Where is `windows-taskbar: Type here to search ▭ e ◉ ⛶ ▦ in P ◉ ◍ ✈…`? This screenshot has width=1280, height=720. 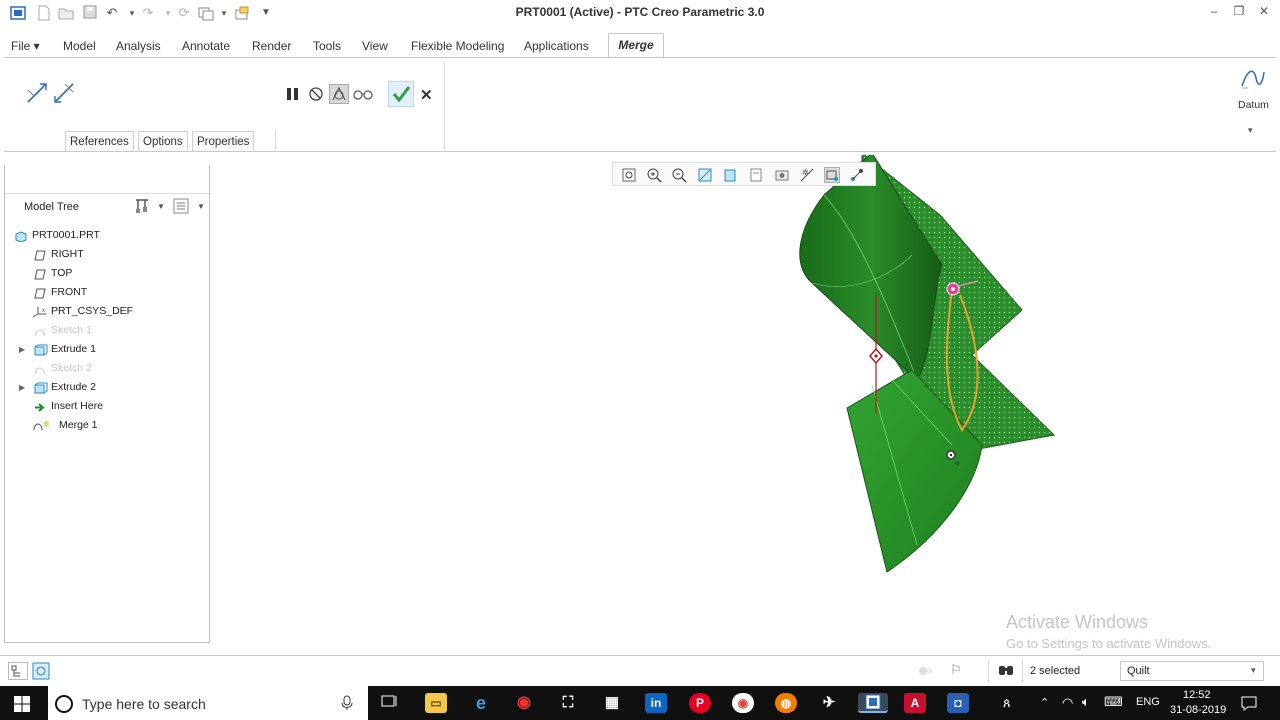 windows-taskbar: Type here to search ▭ e ◉ ⛶ ▦ in P ◉ ◍ ✈… is located at coordinates (640, 703).